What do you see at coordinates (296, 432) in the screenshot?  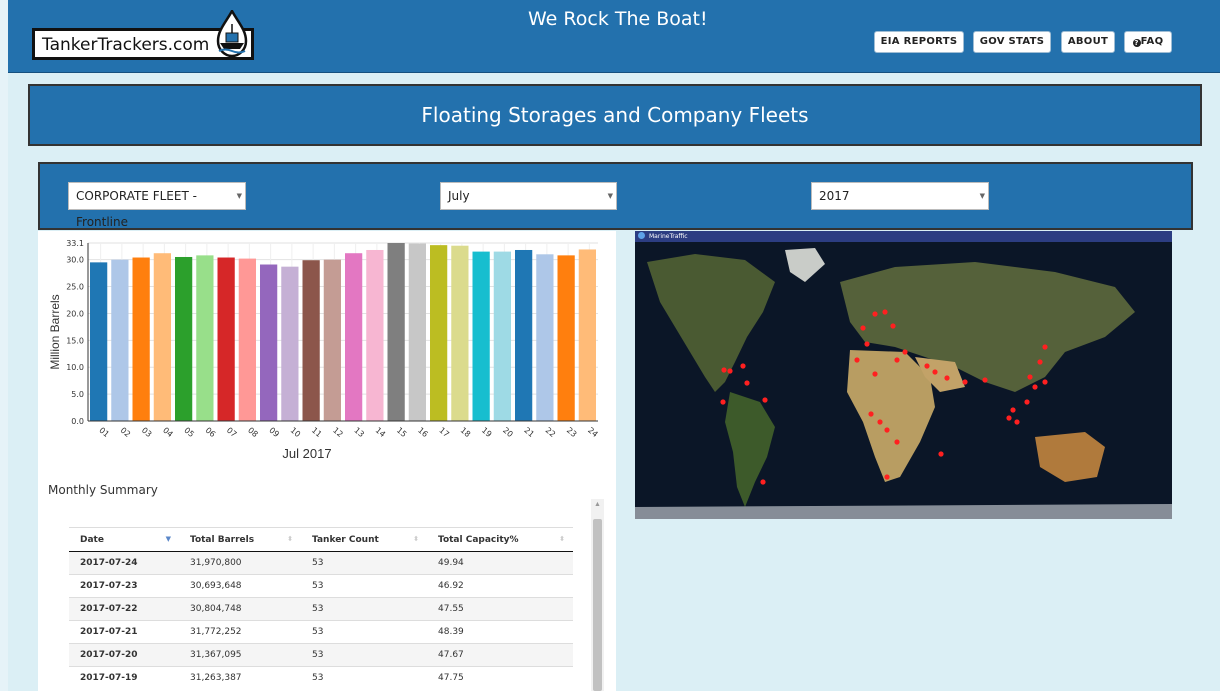 I see `x-tick-label: 10` at bounding box center [296, 432].